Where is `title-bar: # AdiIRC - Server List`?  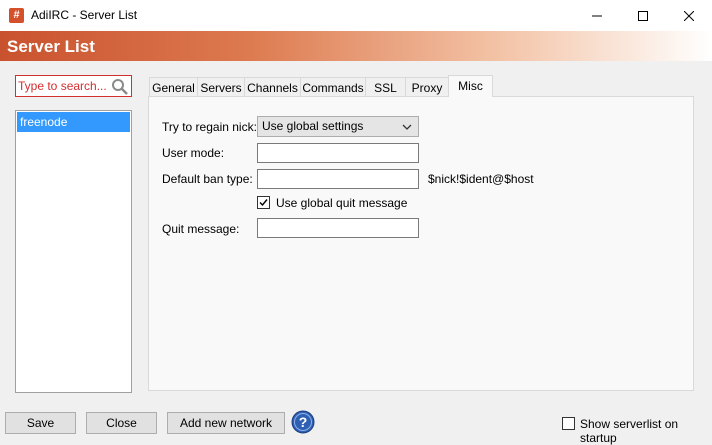
title-bar: # AdiIRC - Server List is located at coordinates (356, 16).